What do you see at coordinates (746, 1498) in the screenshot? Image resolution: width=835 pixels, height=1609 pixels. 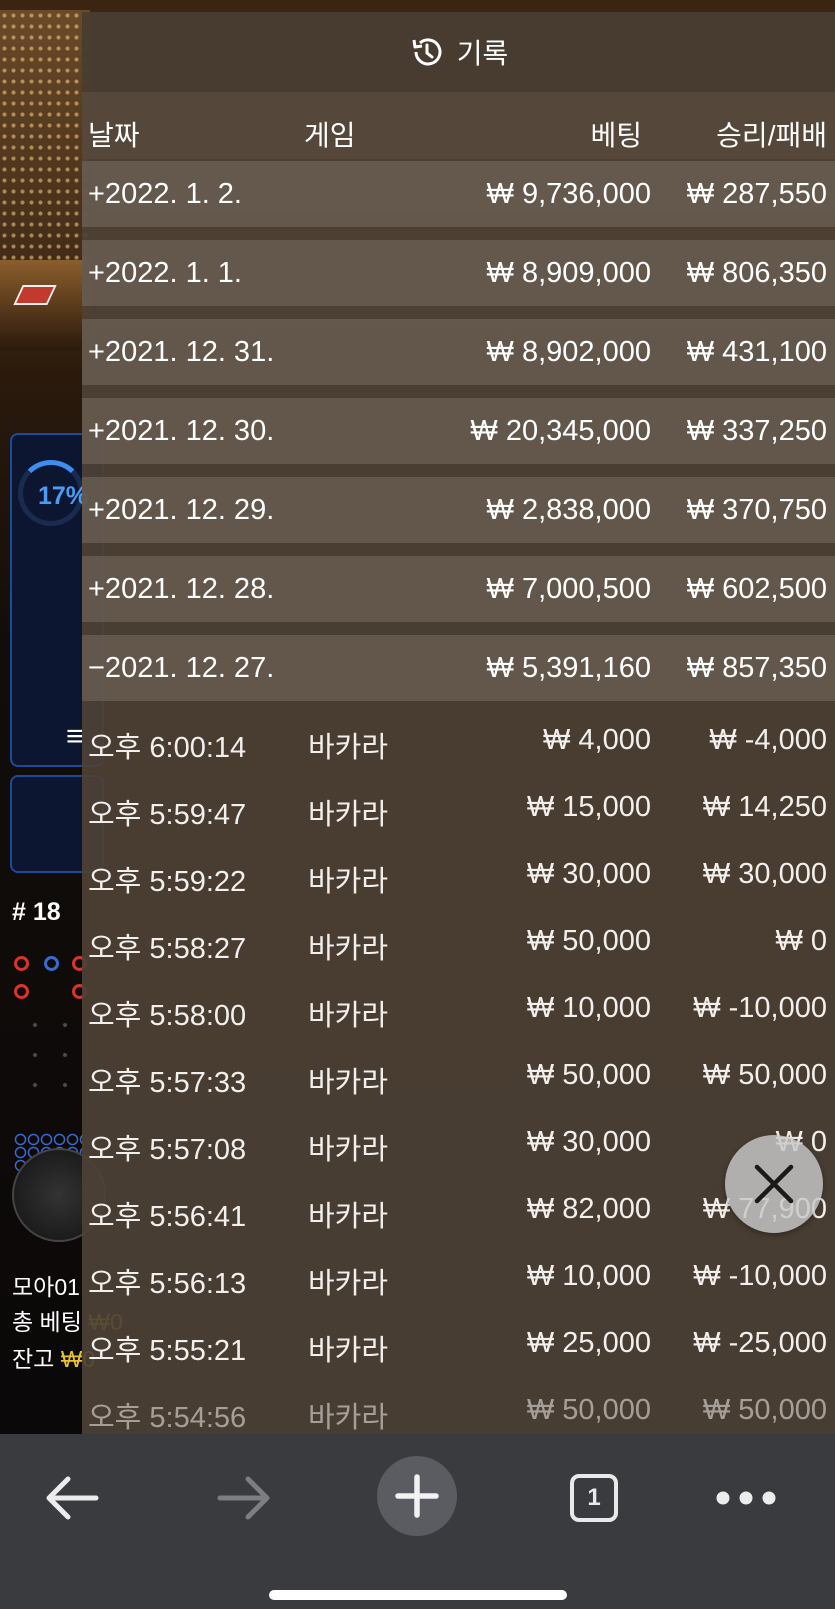 I see `more-menu-button` at bounding box center [746, 1498].